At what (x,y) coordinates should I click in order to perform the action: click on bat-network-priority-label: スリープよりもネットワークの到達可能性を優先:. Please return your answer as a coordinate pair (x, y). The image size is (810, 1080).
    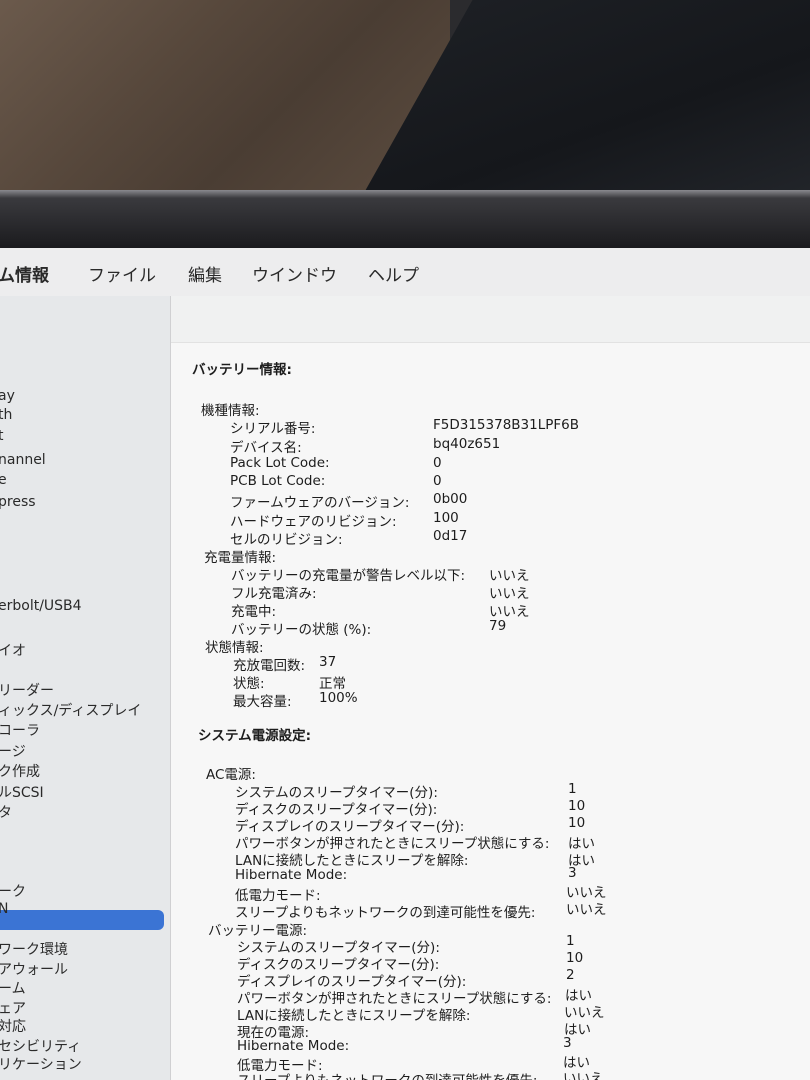
    Looking at the image, I should click on (387, 1074).